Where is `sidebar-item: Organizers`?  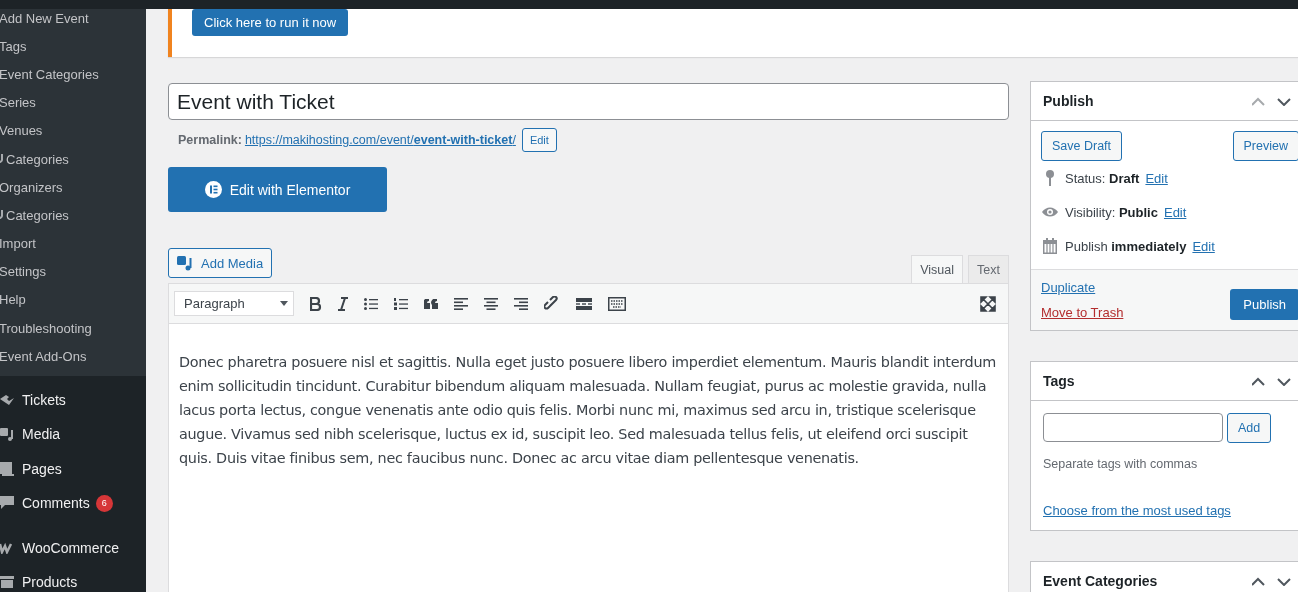
sidebar-item: Organizers is located at coordinates (31, 187).